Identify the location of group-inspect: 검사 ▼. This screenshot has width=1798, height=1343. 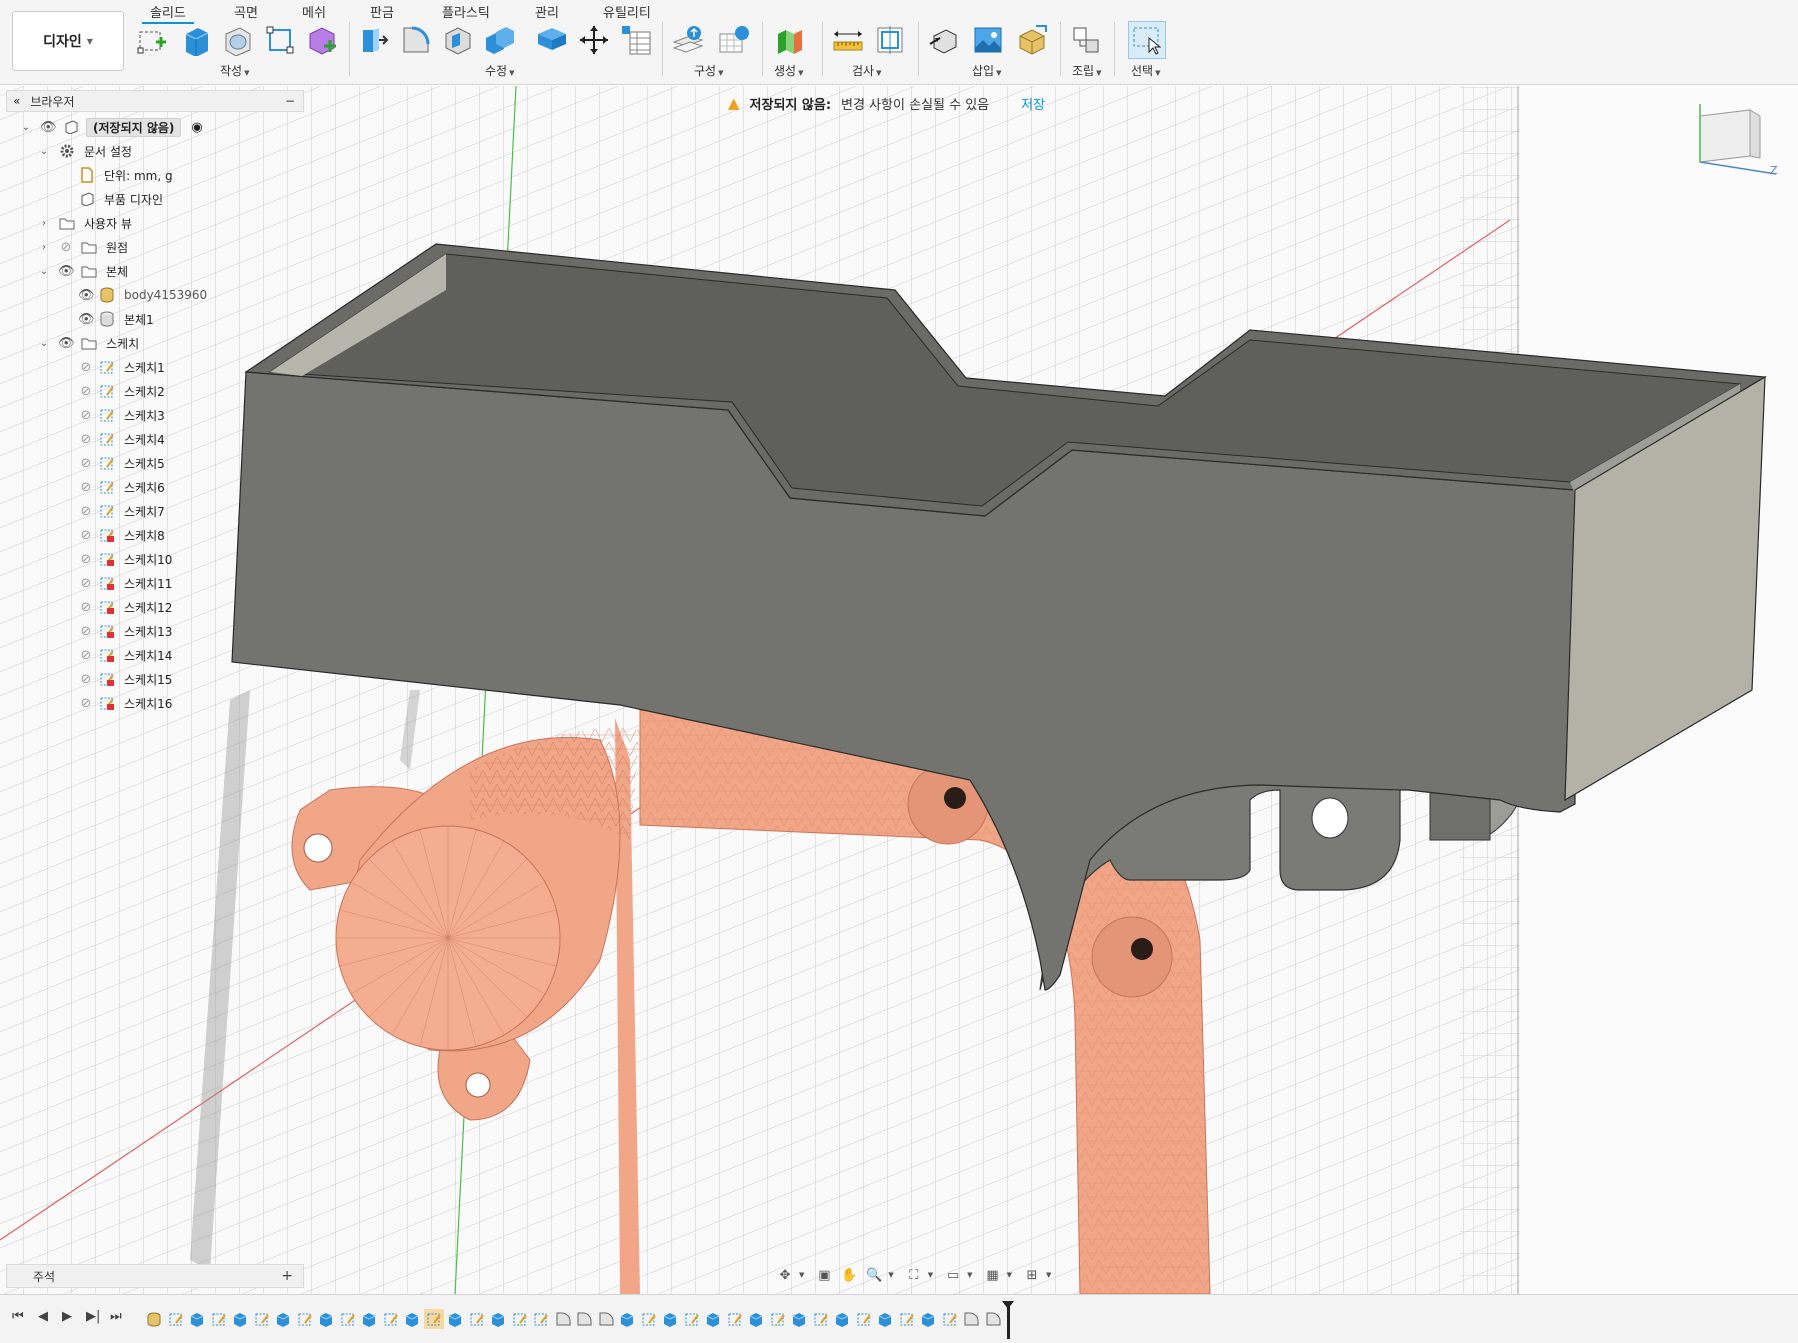
(866, 70).